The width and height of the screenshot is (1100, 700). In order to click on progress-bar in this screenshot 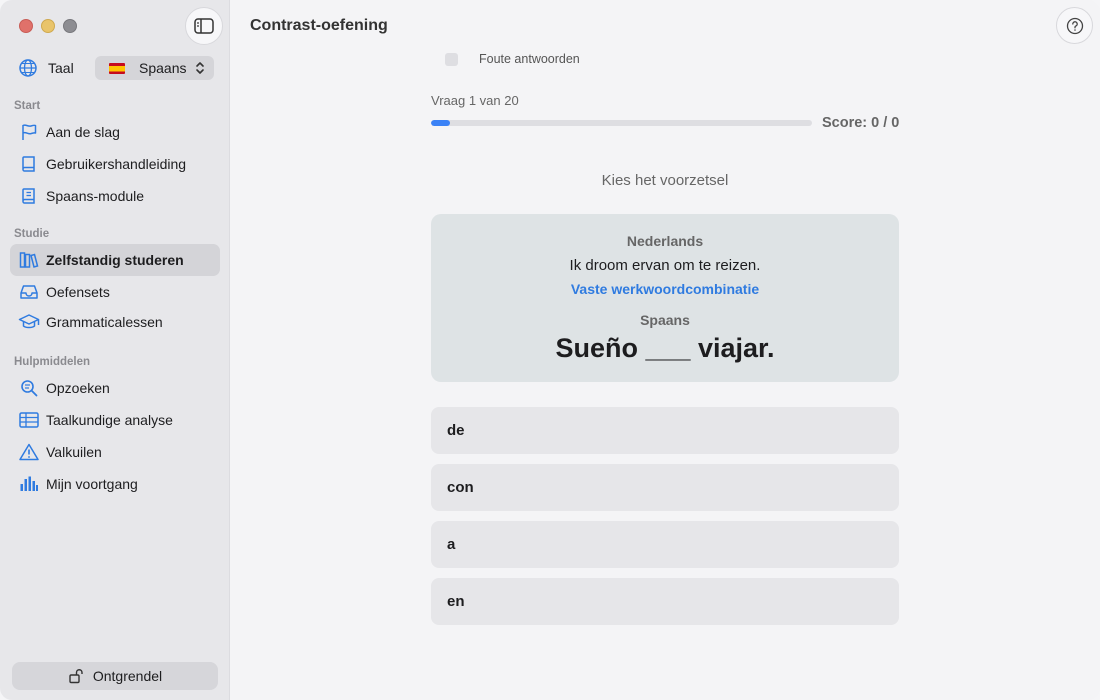, I will do `click(621, 123)`.